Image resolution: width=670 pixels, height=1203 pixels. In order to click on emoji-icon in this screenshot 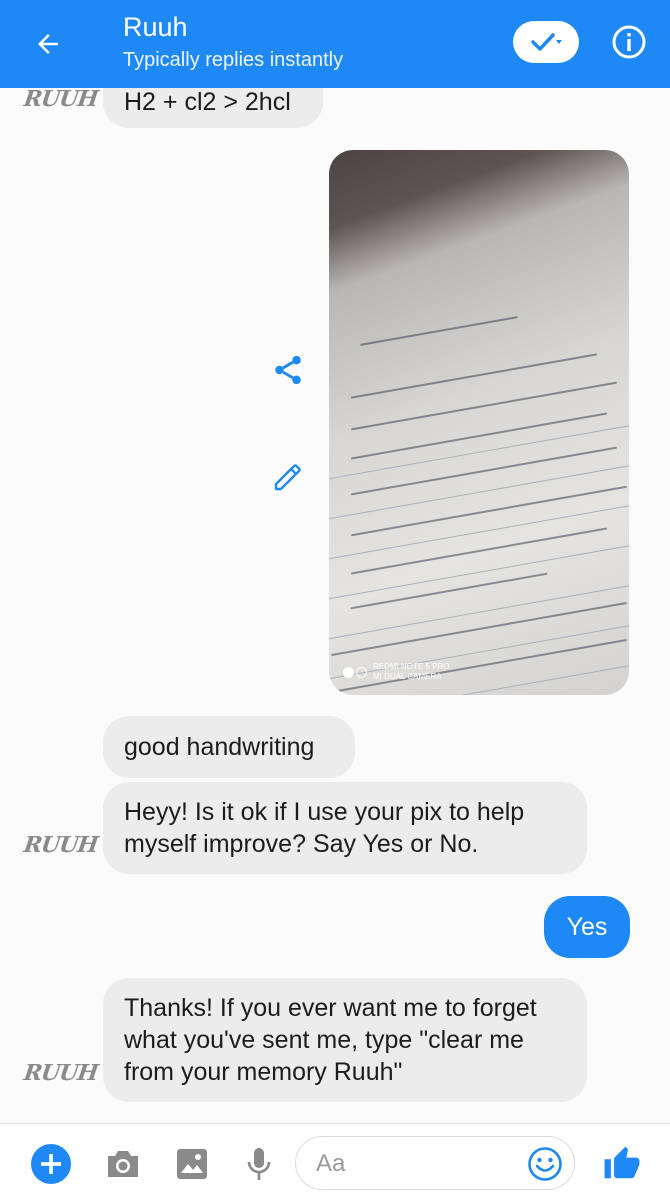, I will do `click(545, 1163)`.